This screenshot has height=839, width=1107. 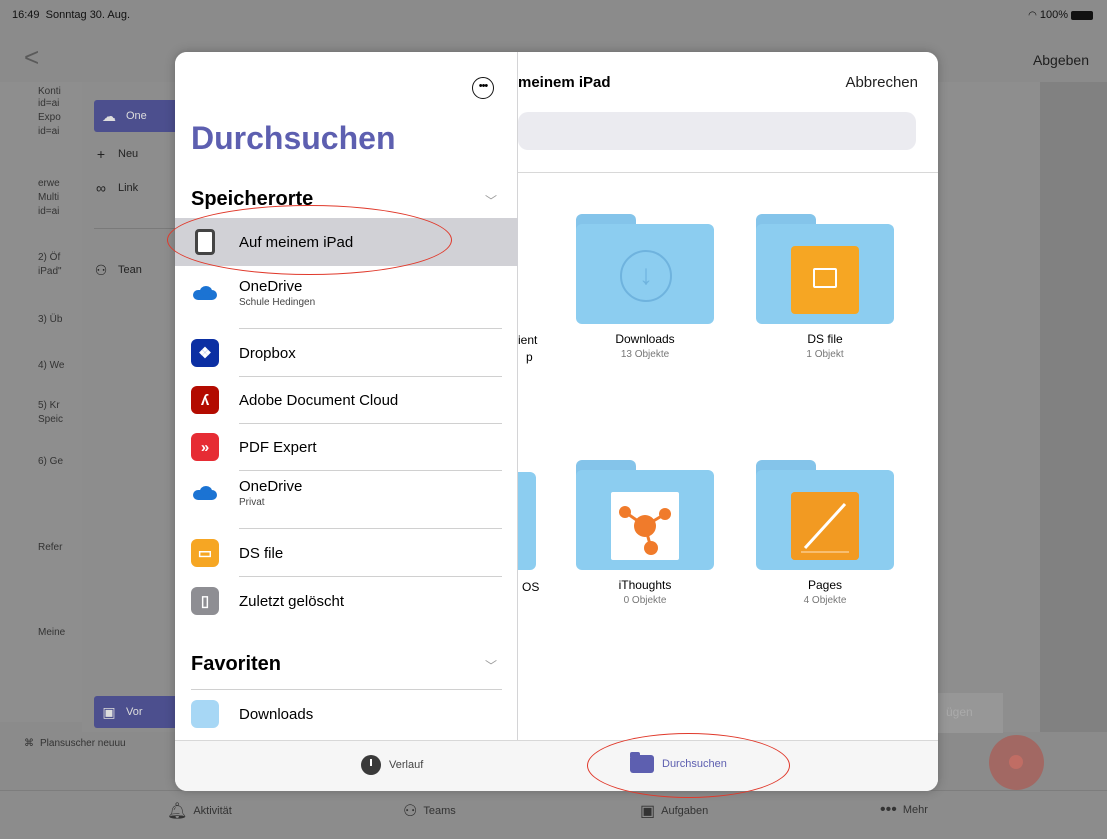 I want to click on popup-divider, so click(x=138, y=228).